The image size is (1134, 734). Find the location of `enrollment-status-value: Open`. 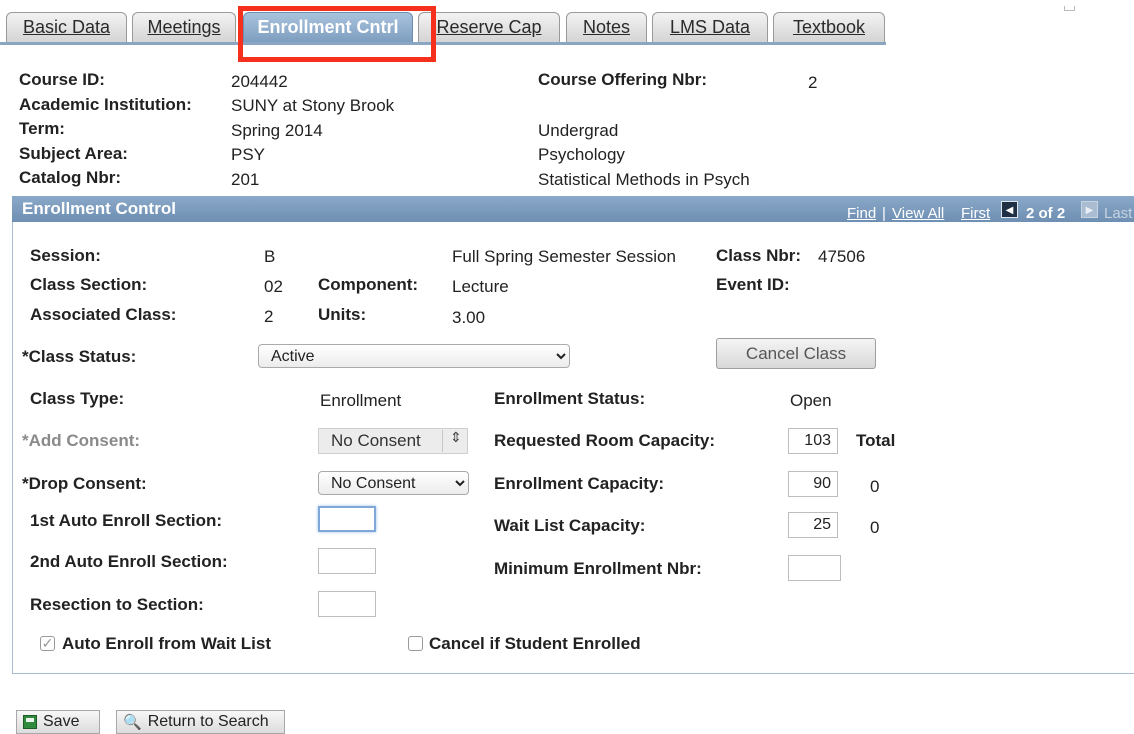

enrollment-status-value: Open is located at coordinates (811, 400).